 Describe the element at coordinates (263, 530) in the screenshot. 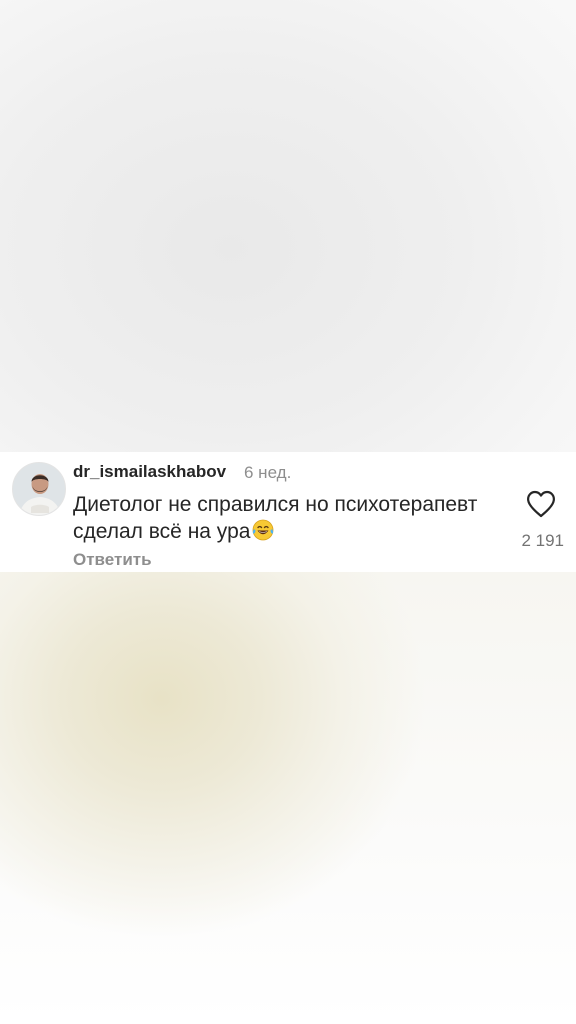

I see `tears-of-joy-emoji-icon` at that location.